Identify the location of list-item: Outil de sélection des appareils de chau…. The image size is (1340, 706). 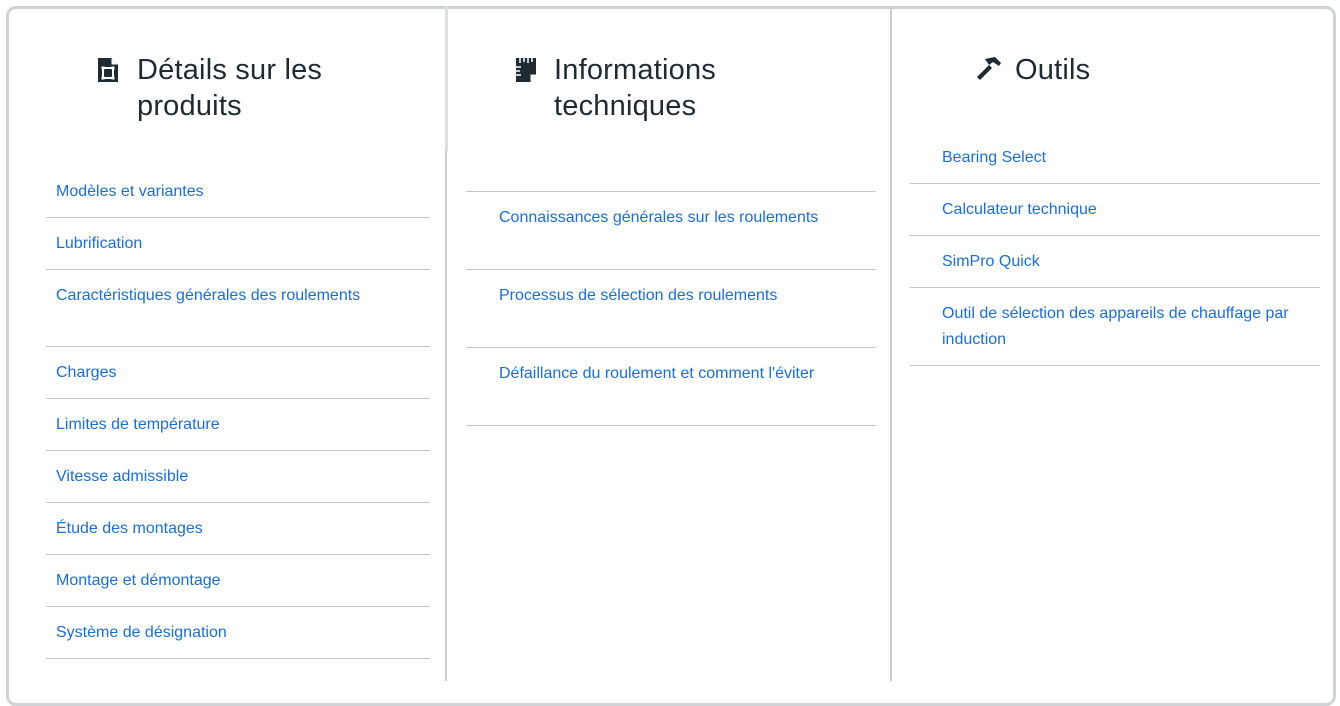
(1115, 327).